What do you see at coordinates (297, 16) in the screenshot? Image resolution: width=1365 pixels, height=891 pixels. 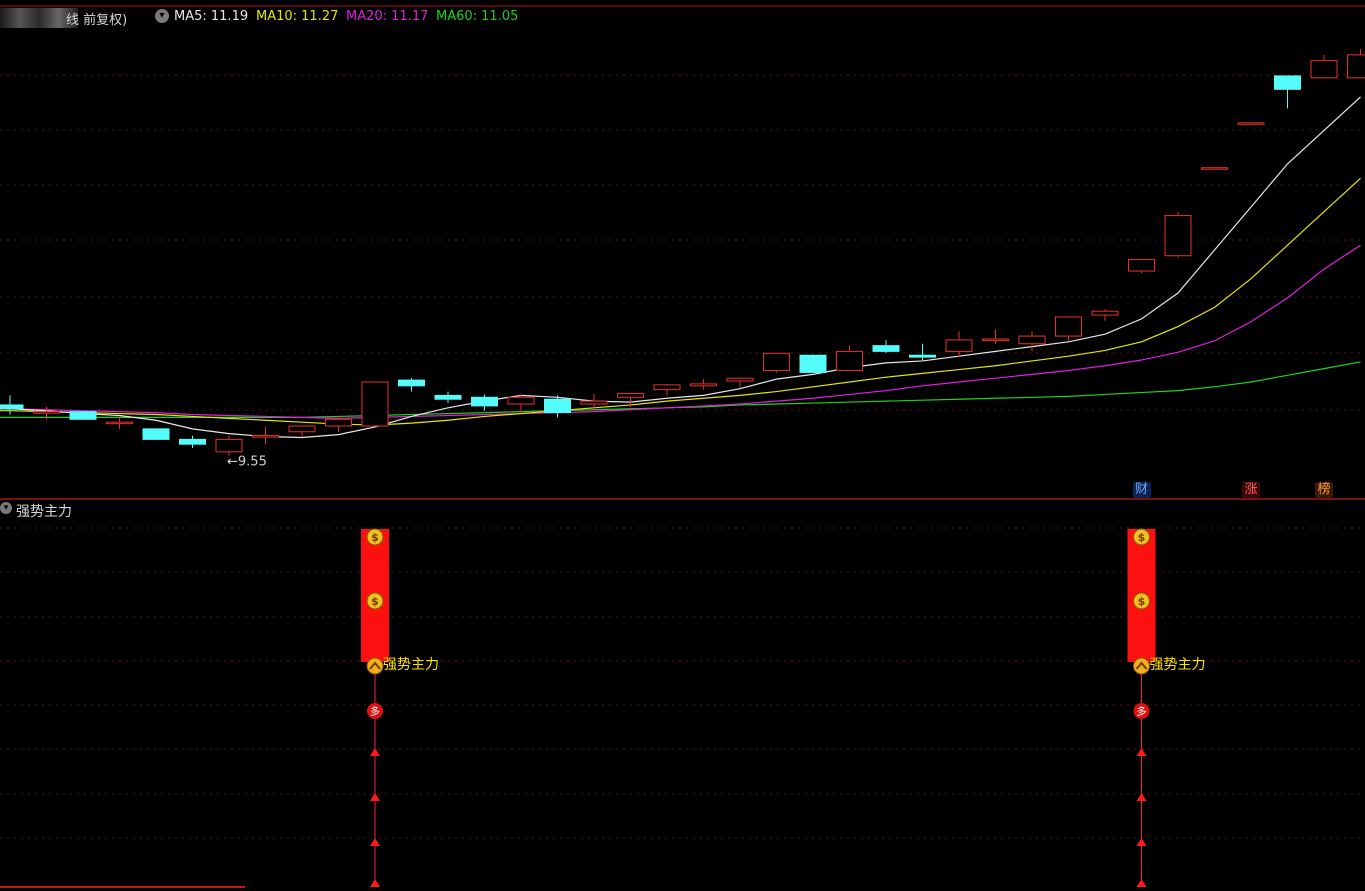 I see `ma-legend-item: MA10: 11.27` at bounding box center [297, 16].